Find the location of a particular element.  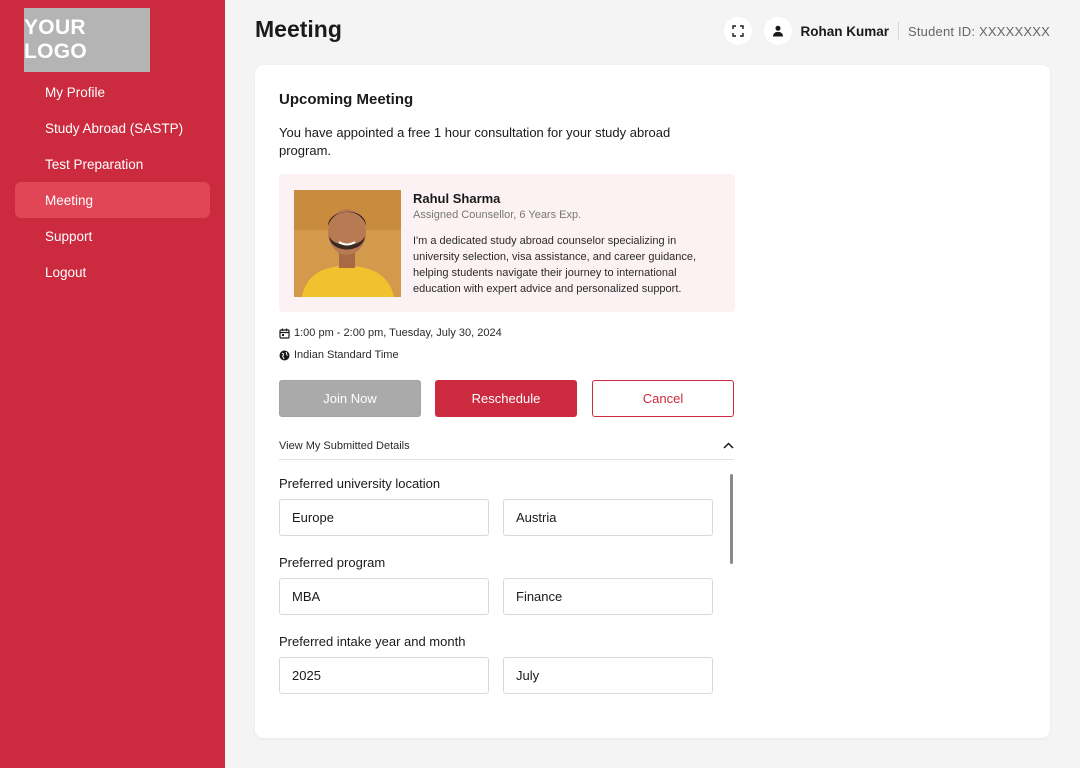

submitted-details-toggle: View My Submitted Details is located at coordinates (506, 446).